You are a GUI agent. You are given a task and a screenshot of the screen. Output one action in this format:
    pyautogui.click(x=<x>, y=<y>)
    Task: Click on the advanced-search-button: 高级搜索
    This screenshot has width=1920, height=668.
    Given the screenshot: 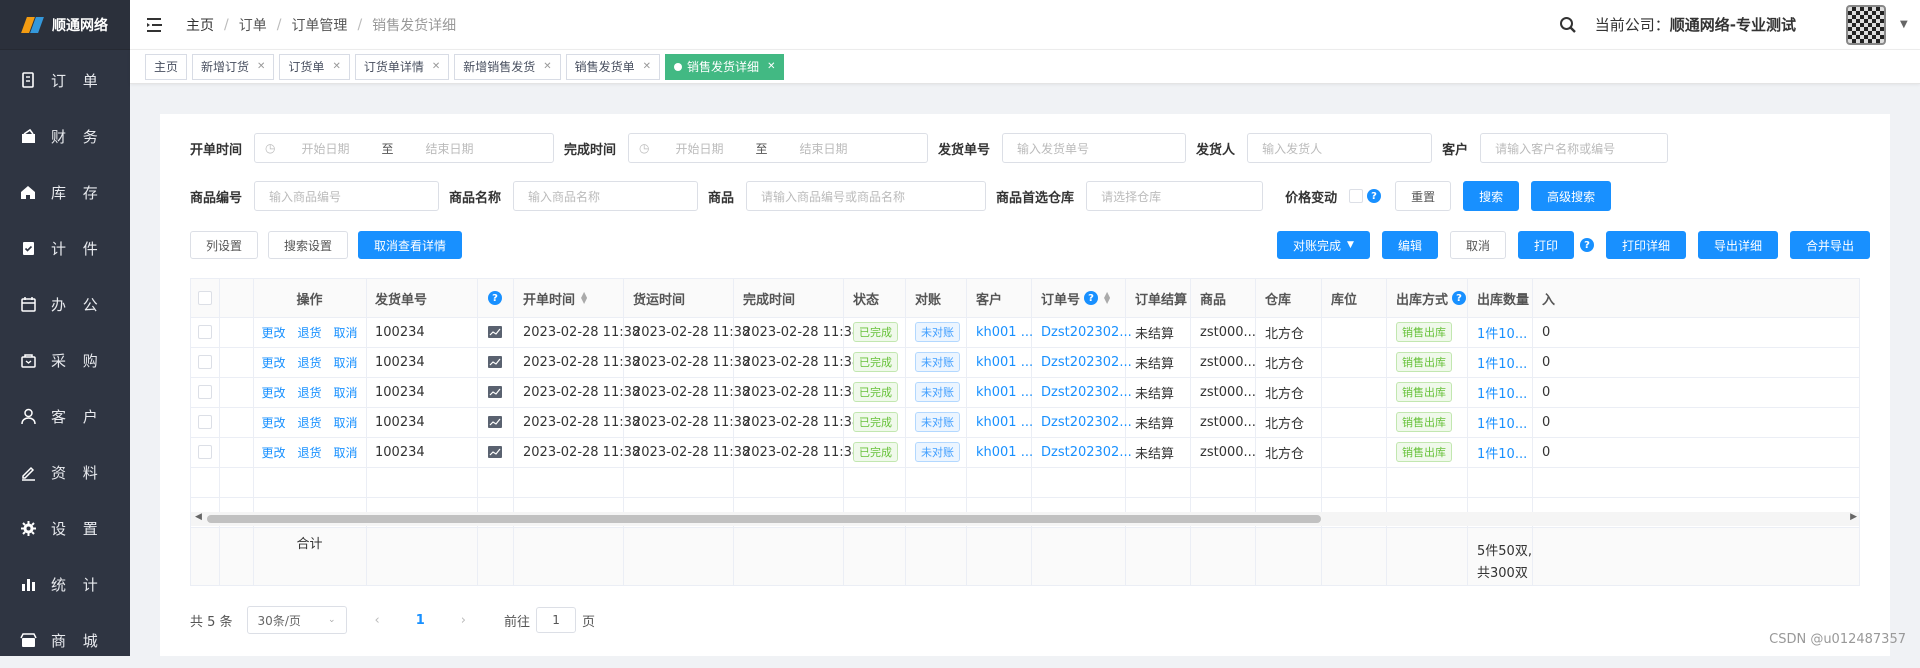 What is the action you would take?
    pyautogui.click(x=1571, y=196)
    